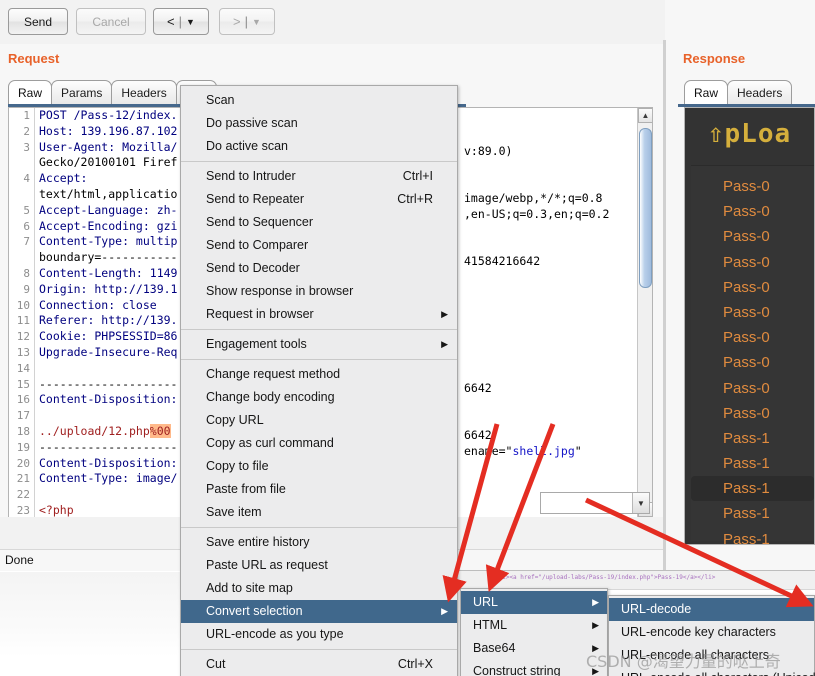 The width and height of the screenshot is (815, 676). Describe the element at coordinates (714, 58) in the screenshot. I see `response-panel-title: Response` at that location.